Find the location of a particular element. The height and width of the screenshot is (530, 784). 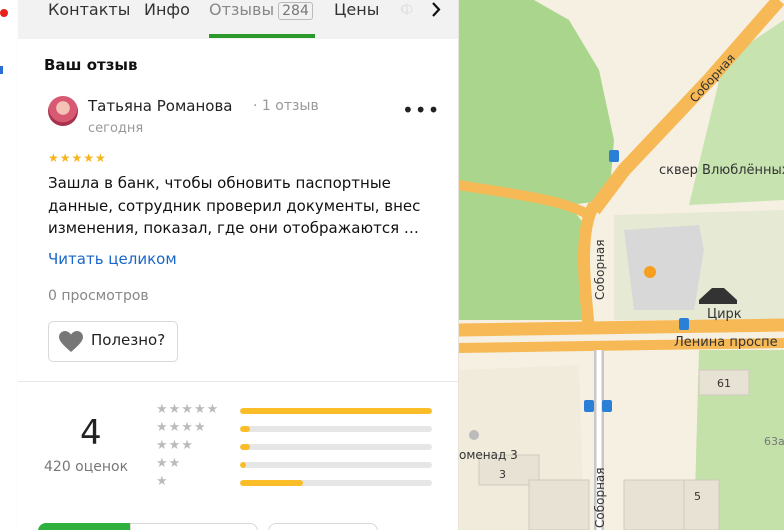

active-tab-indicator is located at coordinates (262, 36).